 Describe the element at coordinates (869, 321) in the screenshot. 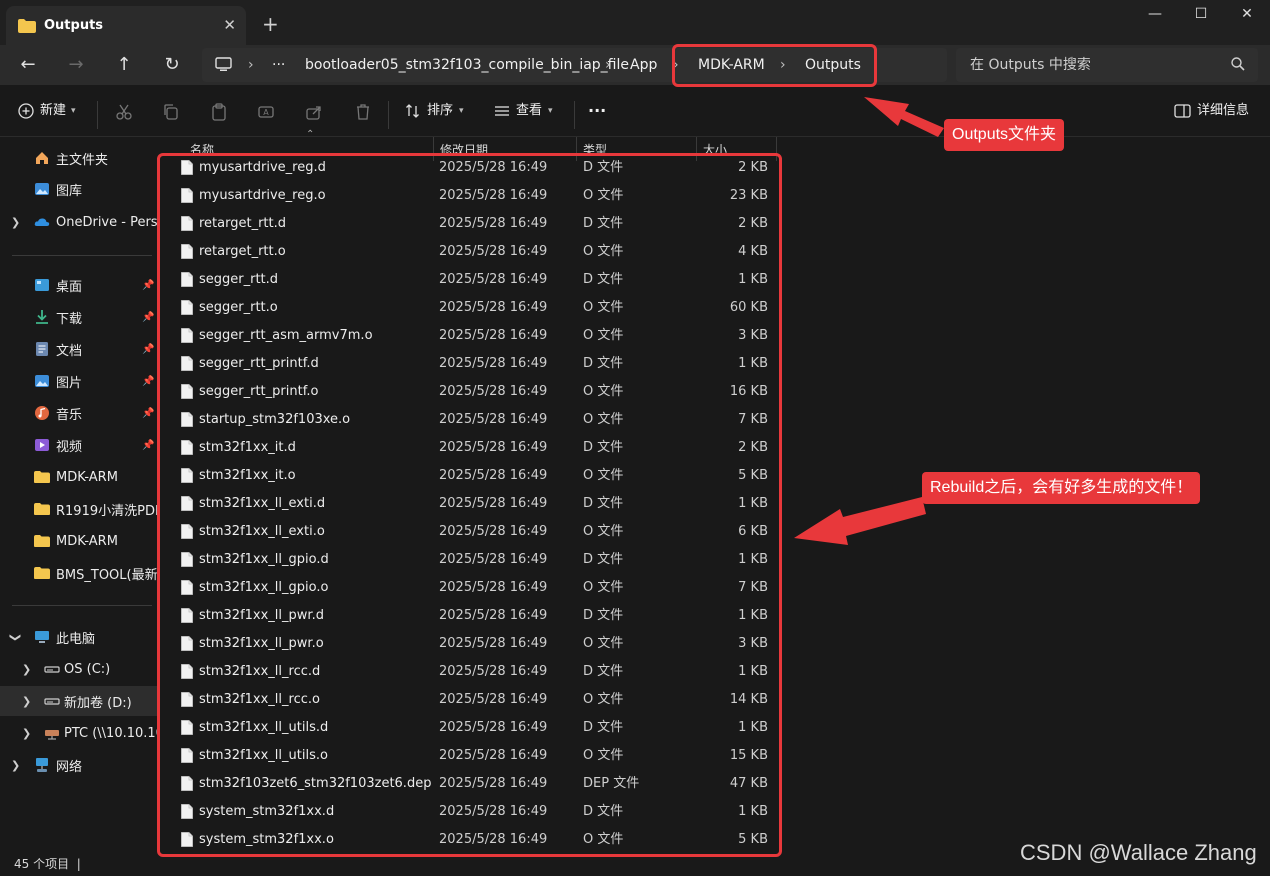

I see `annotation-arrows` at that location.